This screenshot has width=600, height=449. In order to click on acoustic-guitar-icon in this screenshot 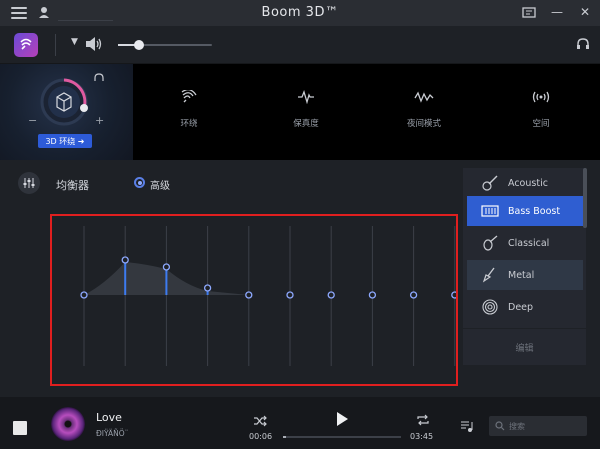, I will do `click(490, 183)`.